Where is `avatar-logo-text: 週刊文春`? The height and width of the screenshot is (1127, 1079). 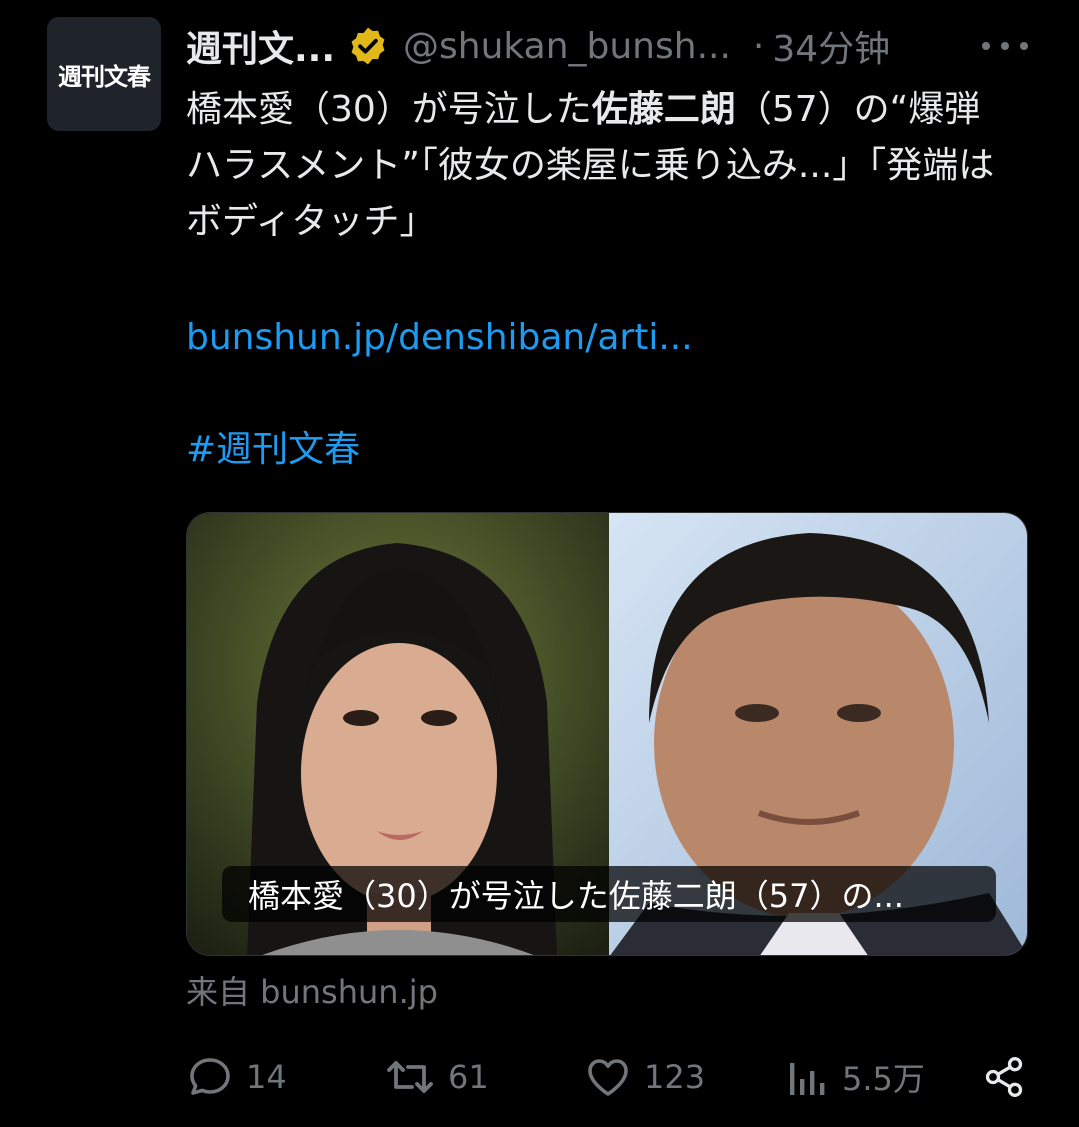 avatar-logo-text: 週刊文春 is located at coordinates (104, 76).